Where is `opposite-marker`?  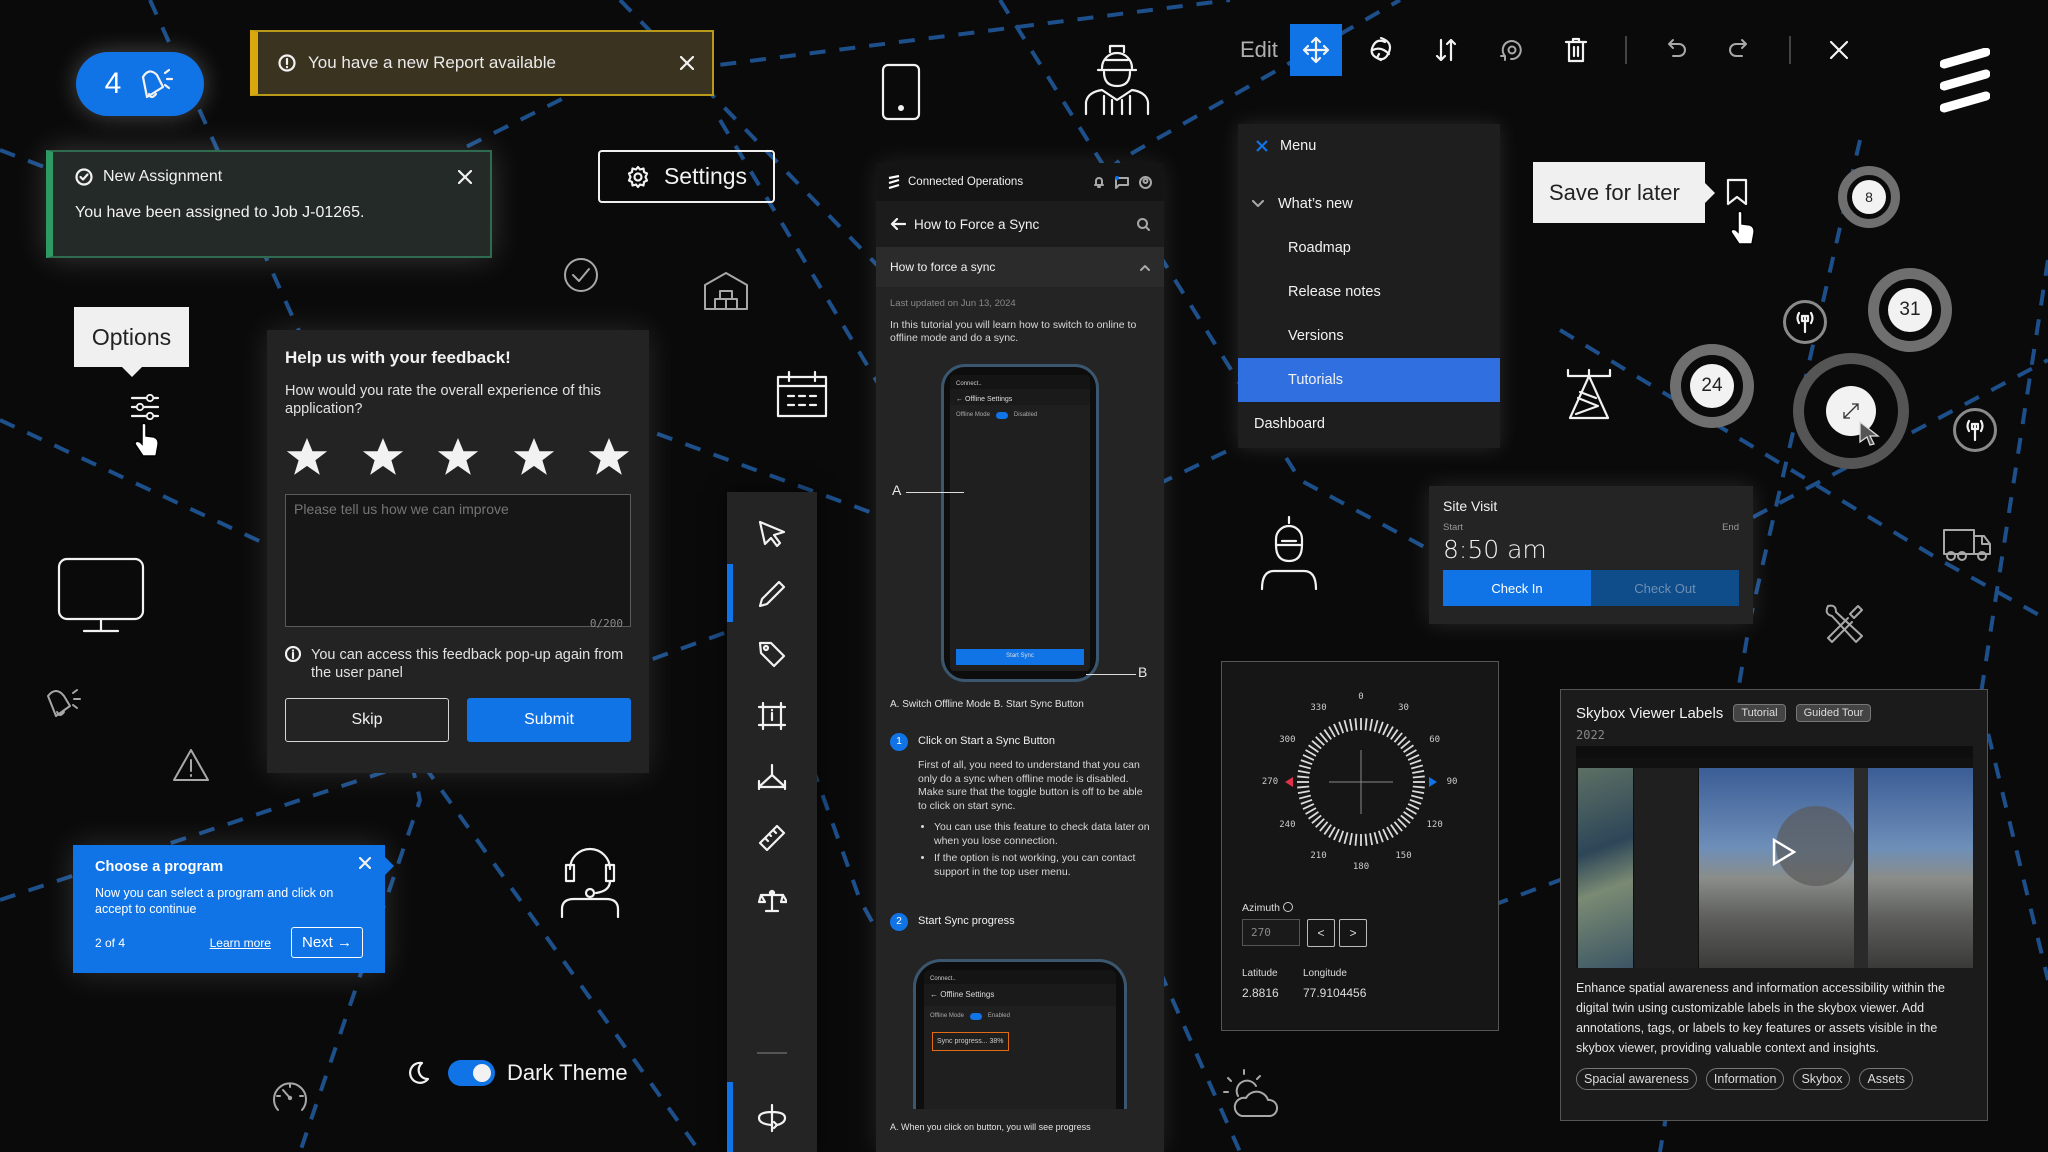
opposite-marker is located at coordinates (1433, 782).